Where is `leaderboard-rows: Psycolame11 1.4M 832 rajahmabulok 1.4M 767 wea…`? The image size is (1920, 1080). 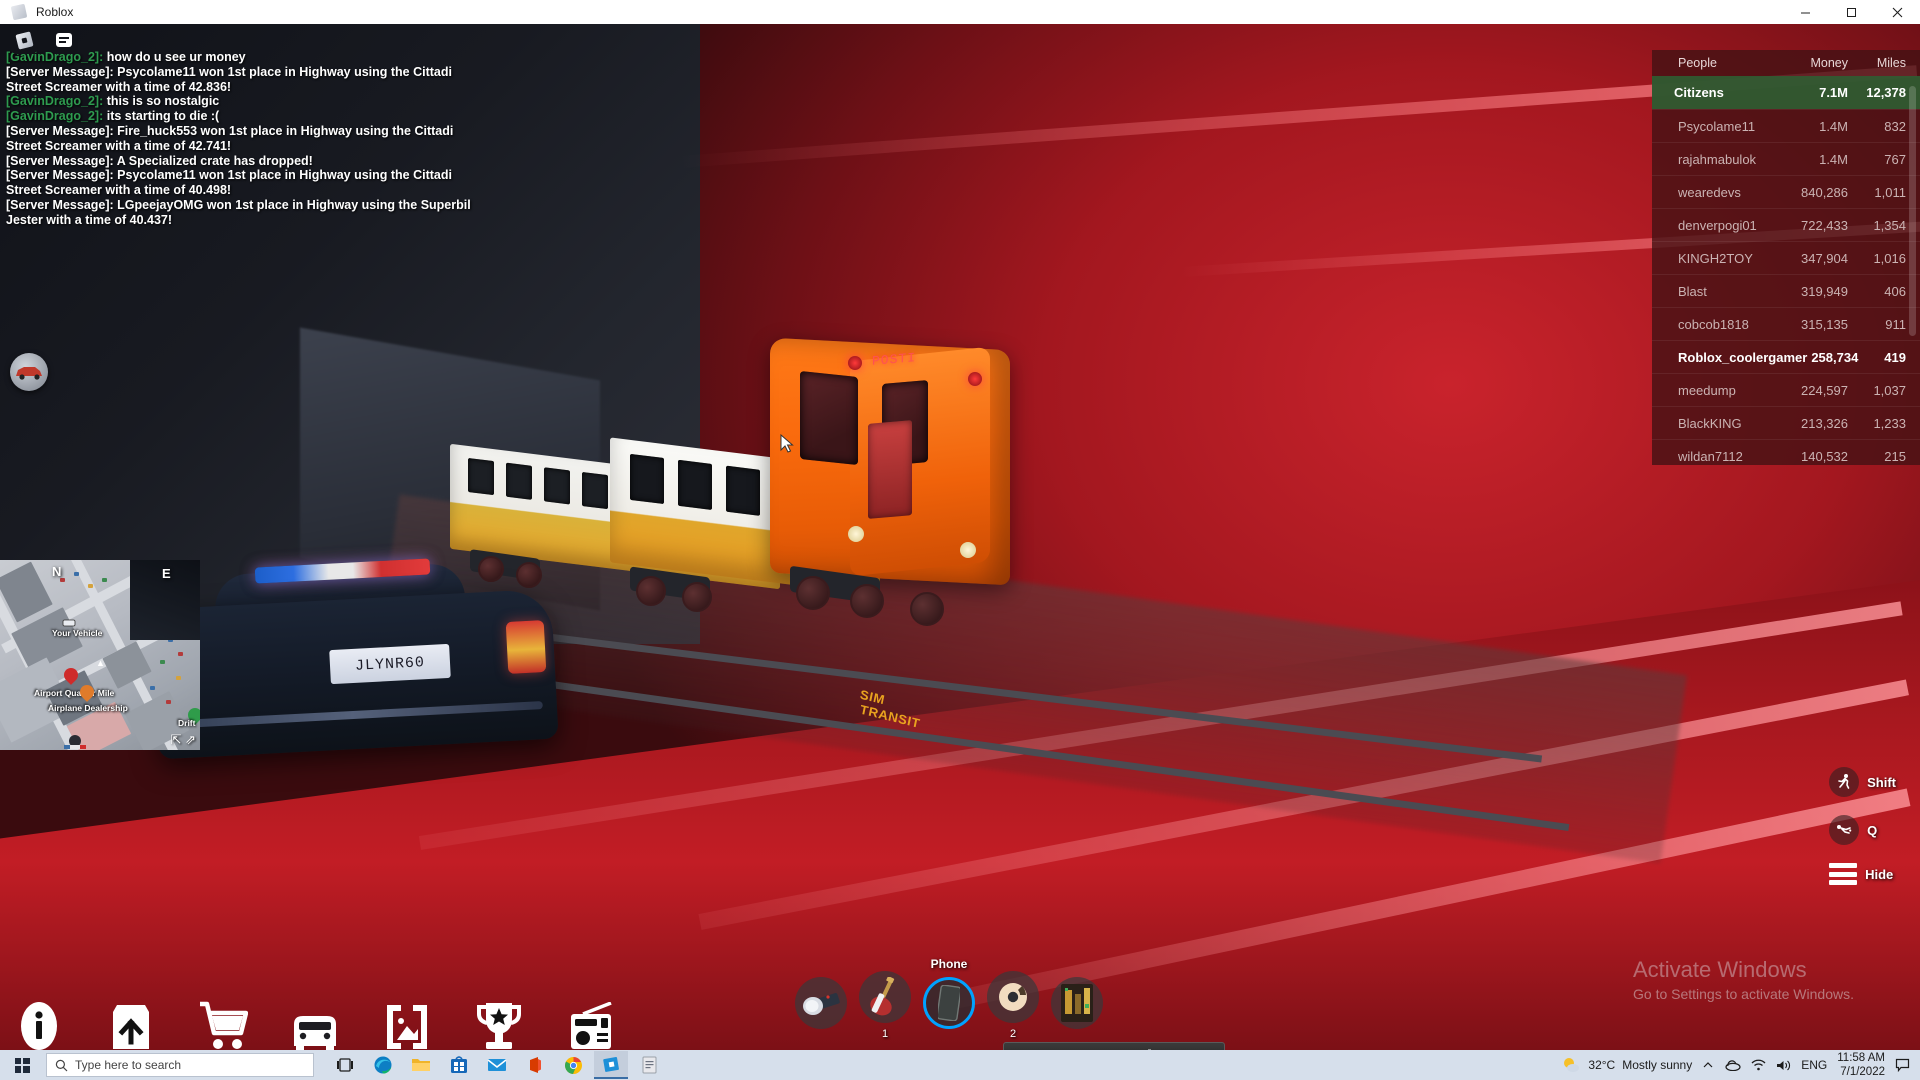 leaderboard-rows: Psycolame11 1.4M 832 rajahmabulok 1.4M 767 wea… is located at coordinates (1786, 287).